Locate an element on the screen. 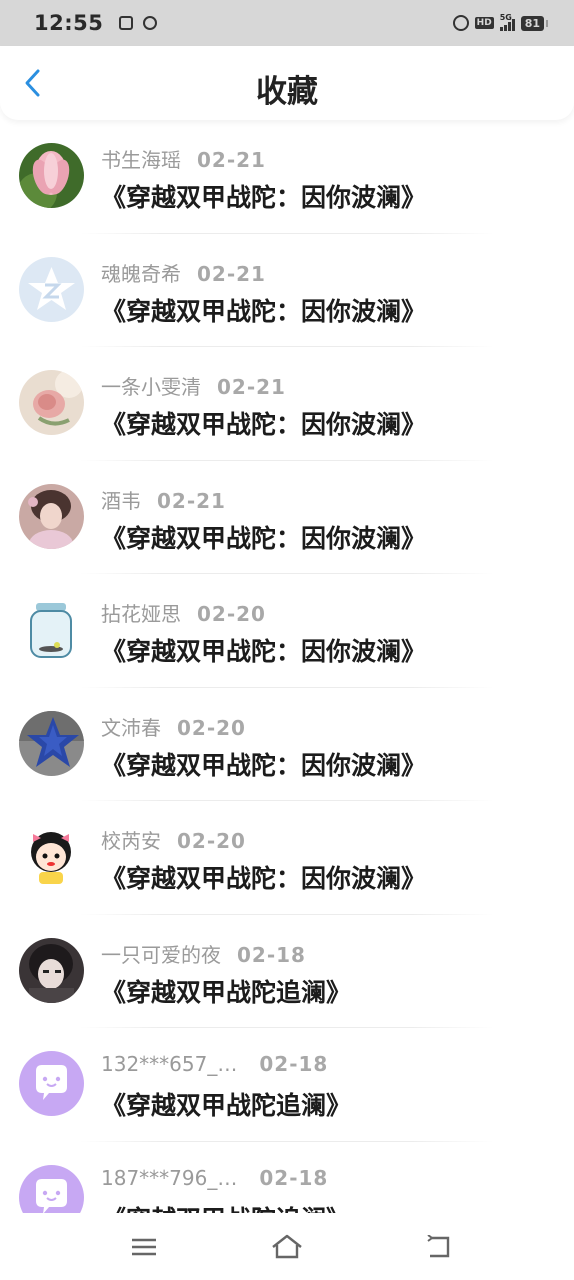 The width and height of the screenshot is (574, 1280). alarm-icon is located at coordinates (460, 23).